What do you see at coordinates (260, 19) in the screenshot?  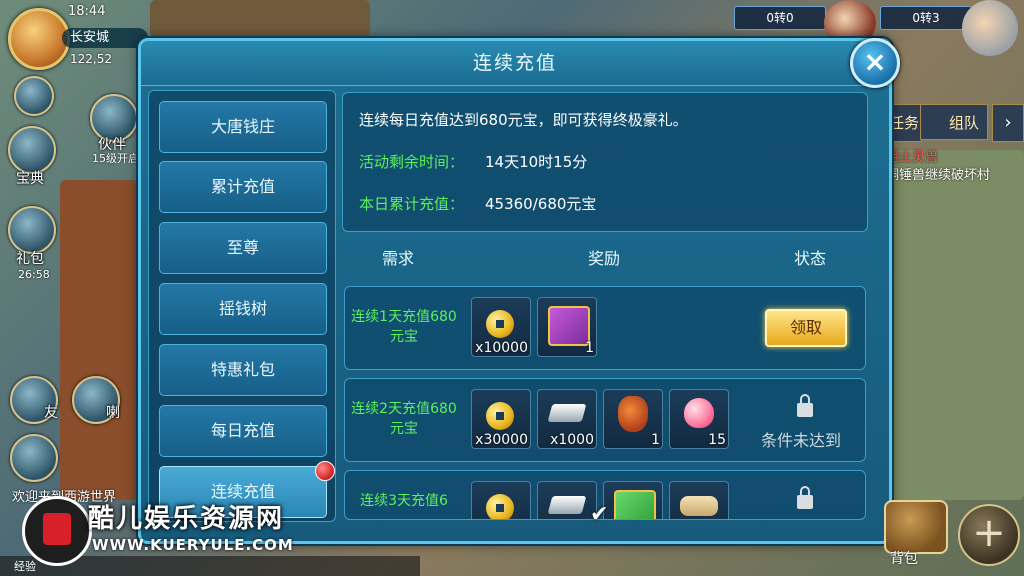 I see `background-building` at bounding box center [260, 19].